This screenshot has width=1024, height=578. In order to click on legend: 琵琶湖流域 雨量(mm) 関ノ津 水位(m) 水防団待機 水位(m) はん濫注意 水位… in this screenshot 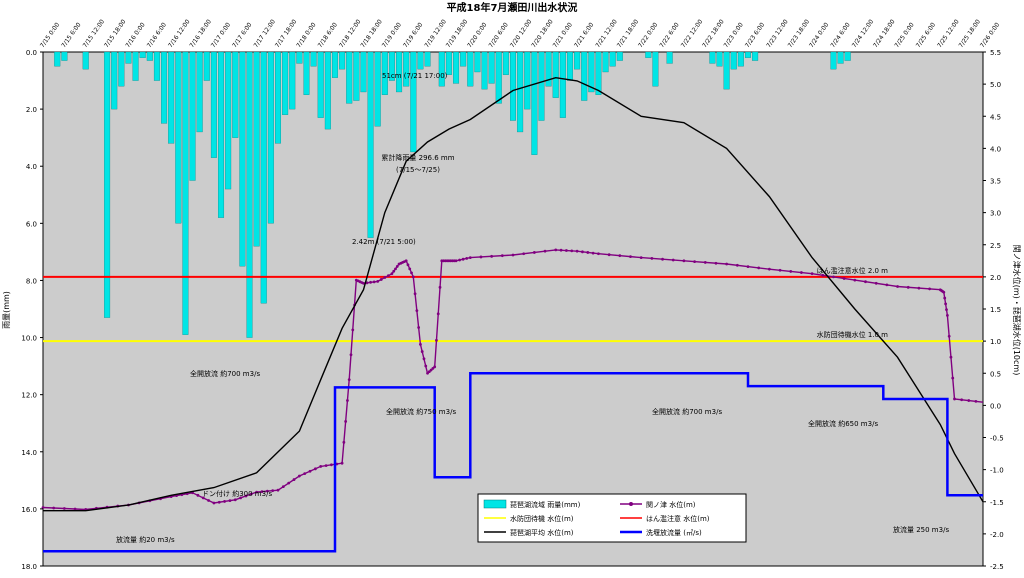, I will do `click(612, 518)`.